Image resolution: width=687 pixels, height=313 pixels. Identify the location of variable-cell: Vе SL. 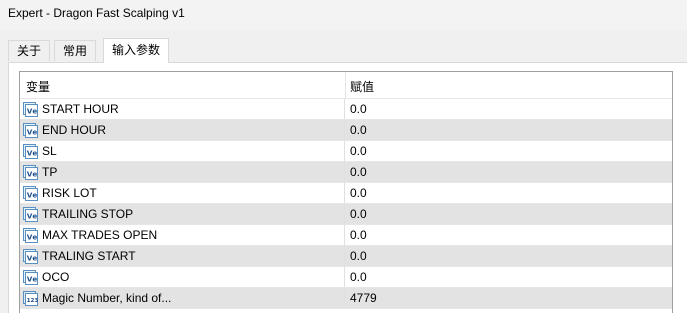
(182, 151).